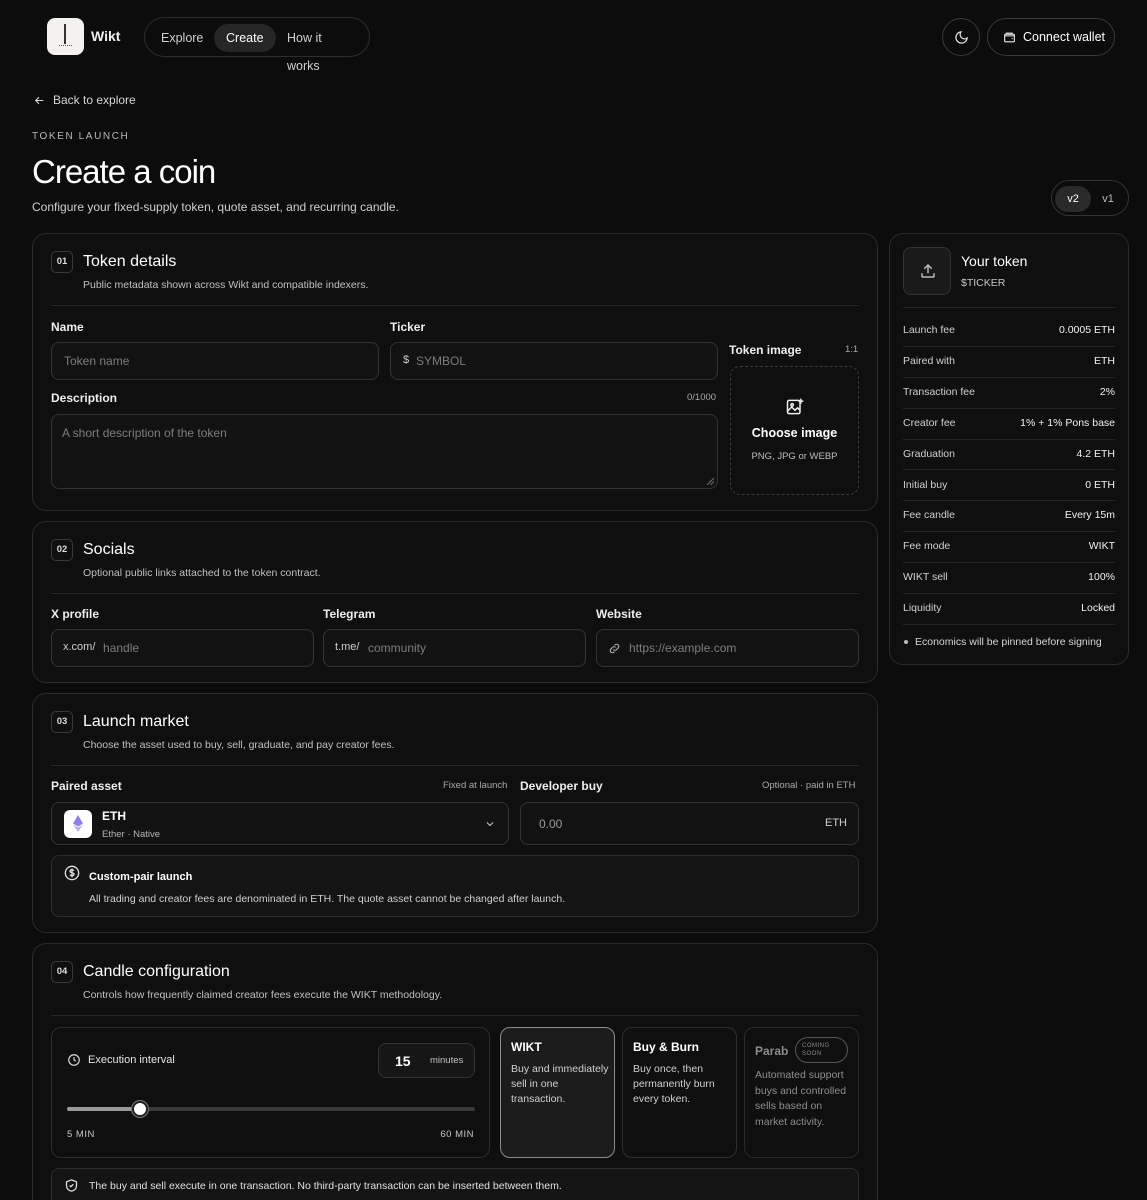  Describe the element at coordinates (182, 38) in the screenshot. I see `nav-explore: Explore` at that location.